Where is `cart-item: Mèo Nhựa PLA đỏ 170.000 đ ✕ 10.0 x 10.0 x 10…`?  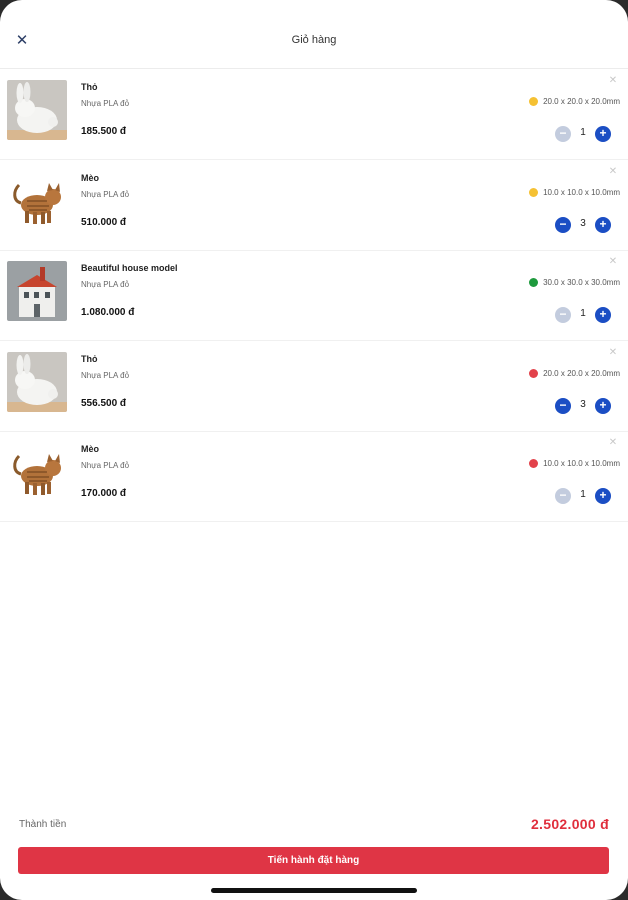
cart-item: Mèo Nhựa PLA đỏ 170.000 đ ✕ 10.0 x 10.0 x 10… is located at coordinates (314, 476).